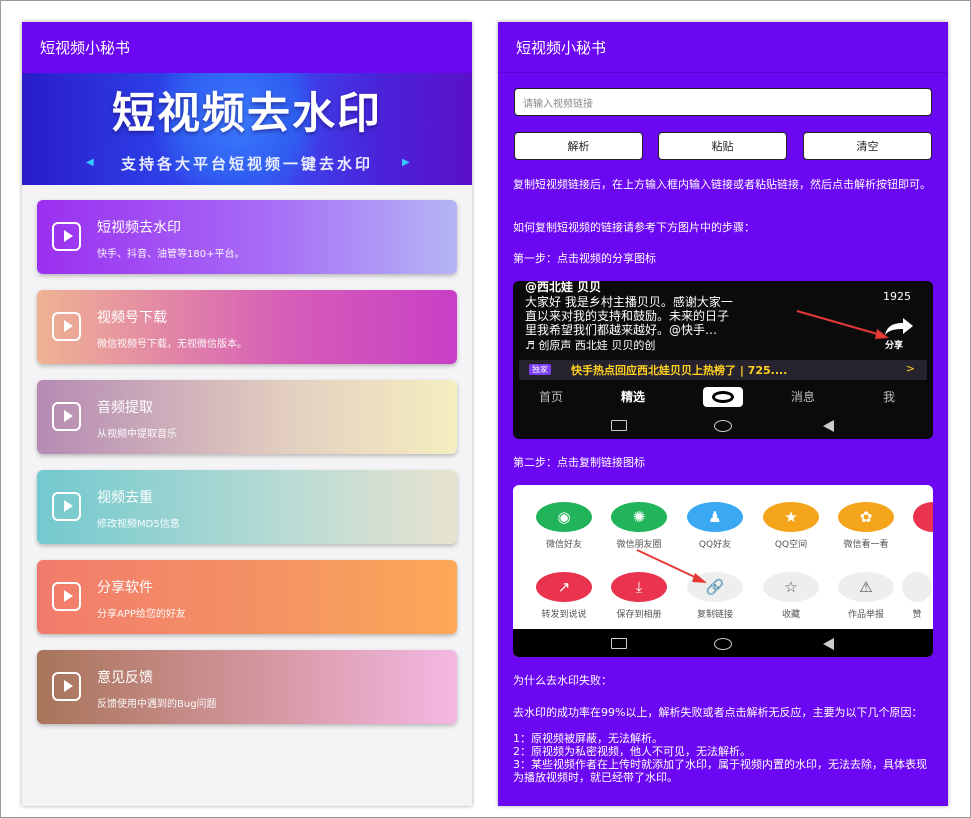  Describe the element at coordinates (139, 228) in the screenshot. I see `card-title: 短视频去水印` at that location.